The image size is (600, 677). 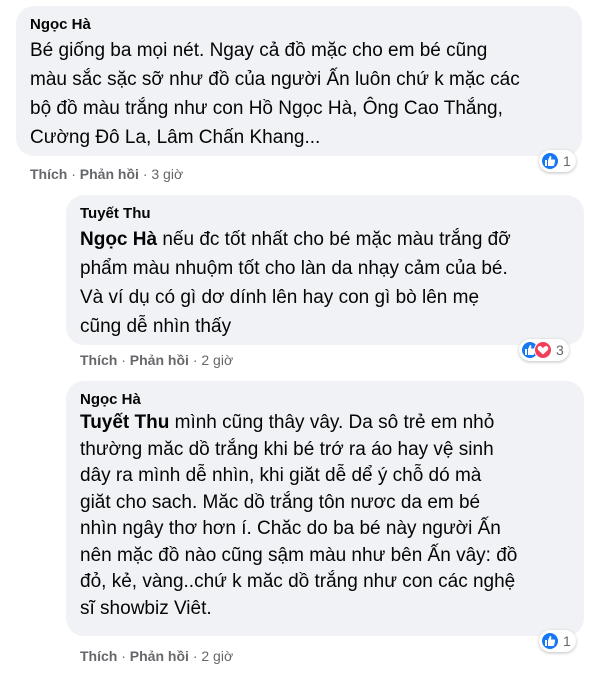 I want to click on comment-timestamp: 3 giờ, so click(x=167, y=174).